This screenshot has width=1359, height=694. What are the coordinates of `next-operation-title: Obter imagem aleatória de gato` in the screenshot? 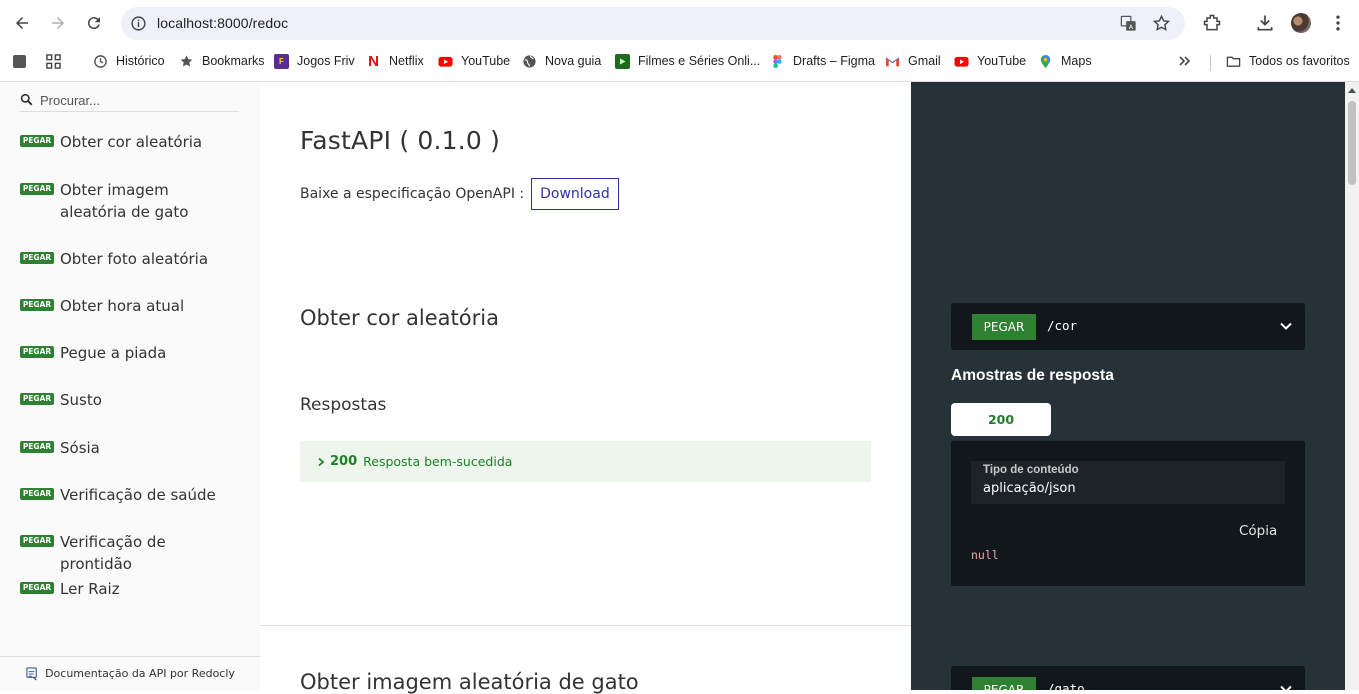 It's located at (469, 682).